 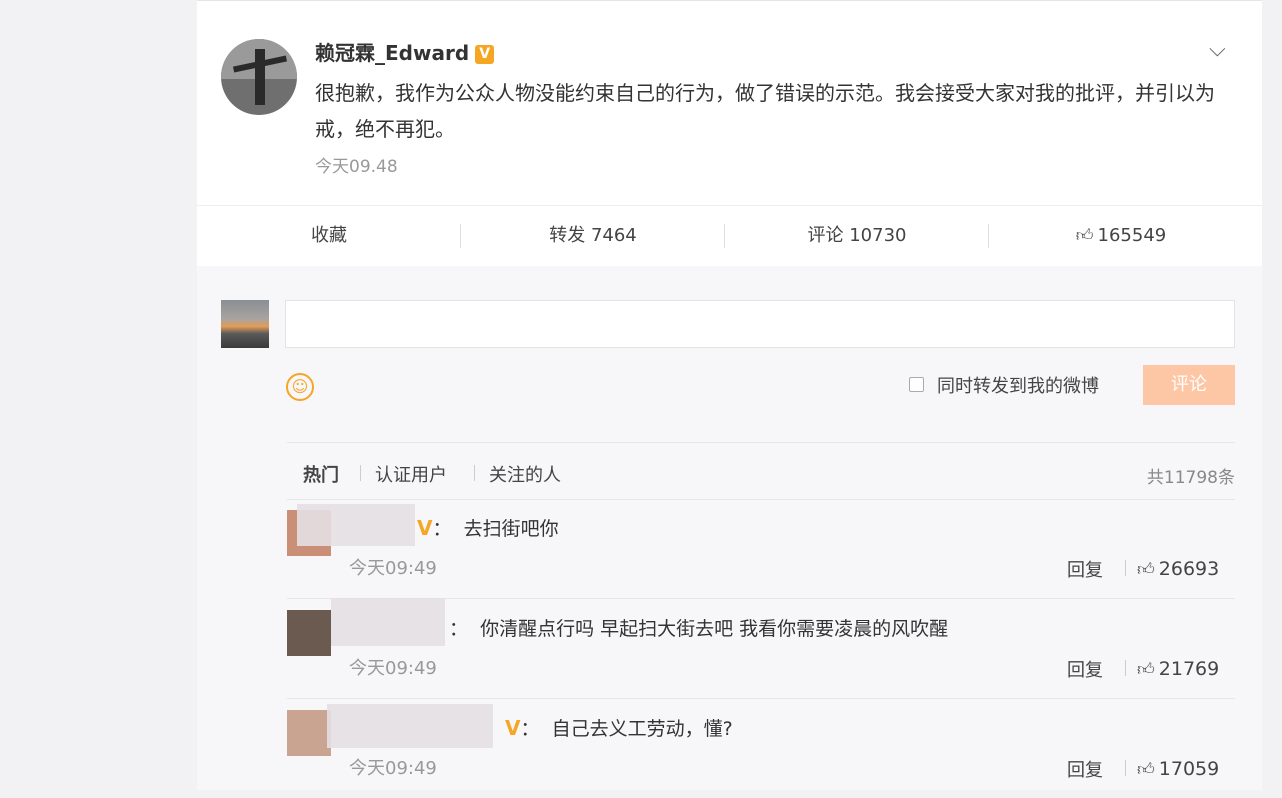 What do you see at coordinates (642, 729) in the screenshot?
I see `comment-text: 自己去义工劳动，懂?` at bounding box center [642, 729].